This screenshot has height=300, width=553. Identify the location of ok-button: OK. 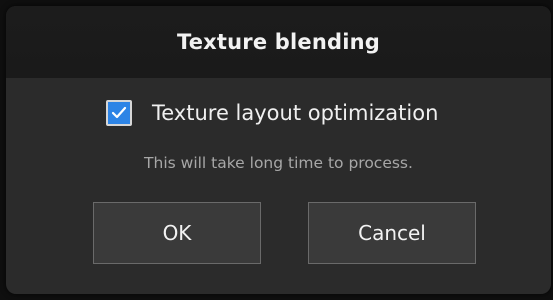
(177, 233).